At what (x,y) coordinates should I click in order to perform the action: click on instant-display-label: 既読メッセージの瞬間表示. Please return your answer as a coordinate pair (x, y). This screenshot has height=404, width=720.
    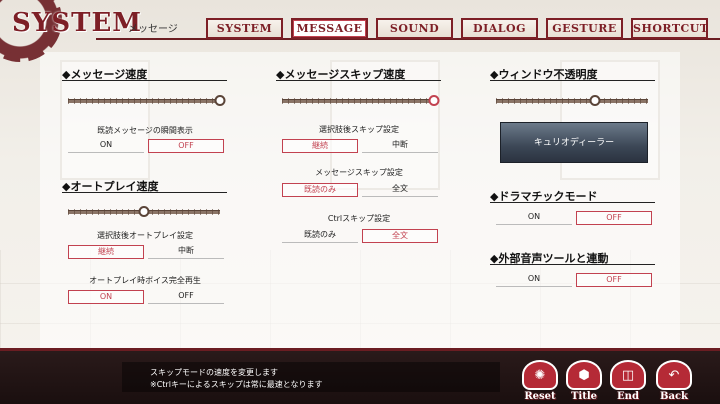
    Looking at the image, I should click on (145, 130).